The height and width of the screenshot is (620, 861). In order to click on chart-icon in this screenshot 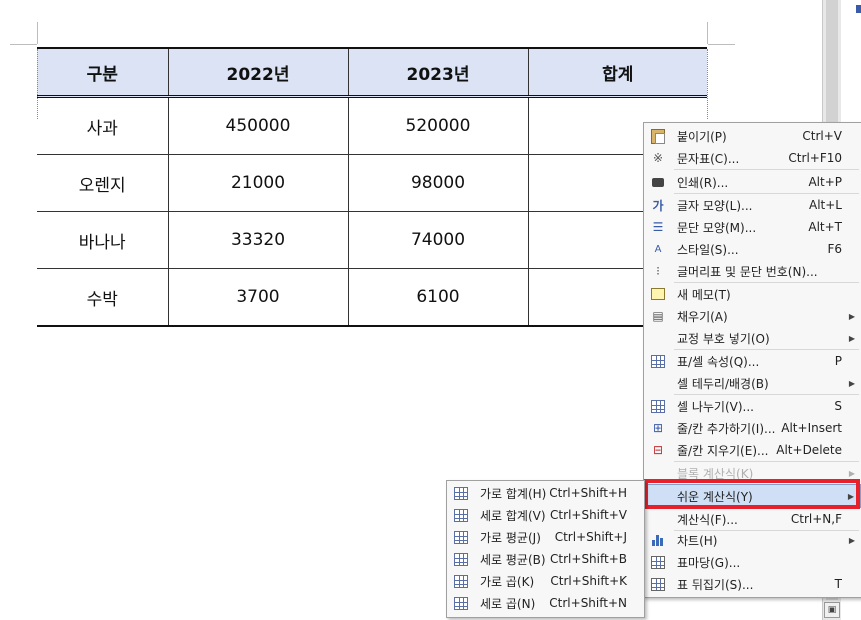, I will do `click(658, 540)`.